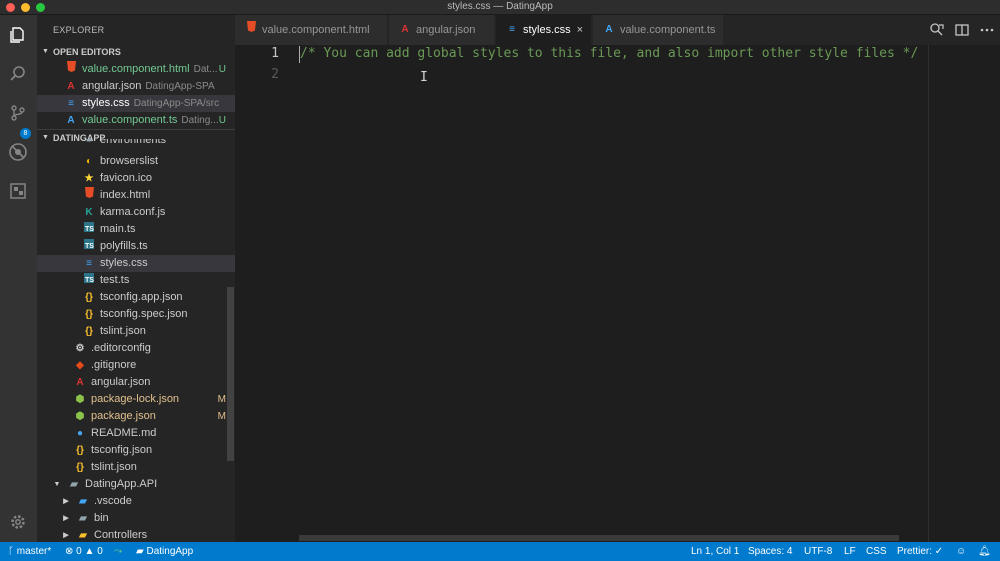  I want to click on tree-item: ● README.md, so click(136, 433).